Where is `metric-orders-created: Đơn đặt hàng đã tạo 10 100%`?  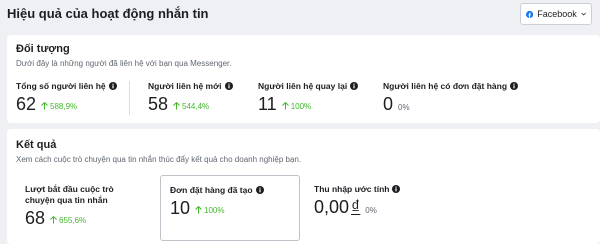
metric-orders-created: Đơn đặt hàng đã tạo 10 100% is located at coordinates (217, 201).